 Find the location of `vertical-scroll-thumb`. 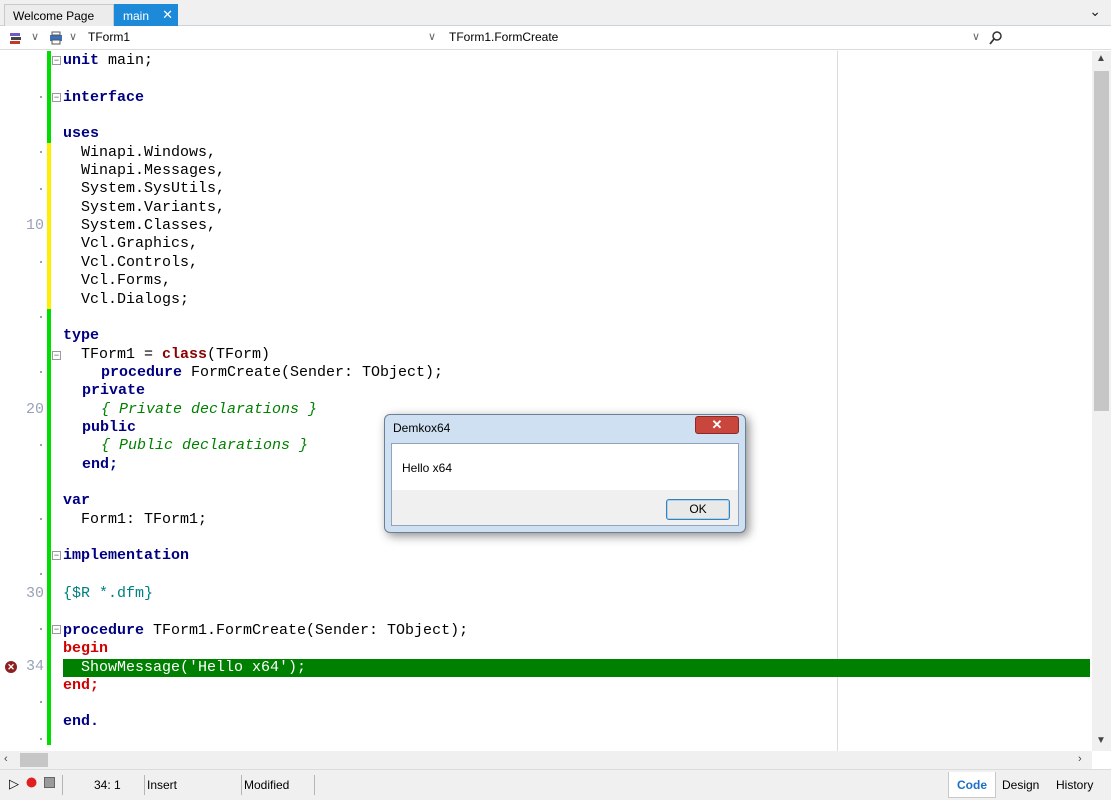

vertical-scroll-thumb is located at coordinates (1101, 241).